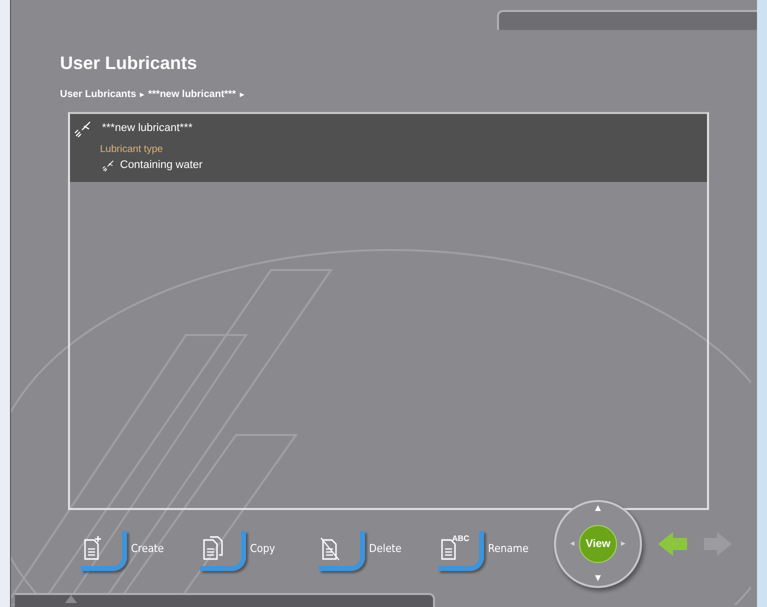  What do you see at coordinates (673, 544) in the screenshot?
I see `back-arrow-icon` at bounding box center [673, 544].